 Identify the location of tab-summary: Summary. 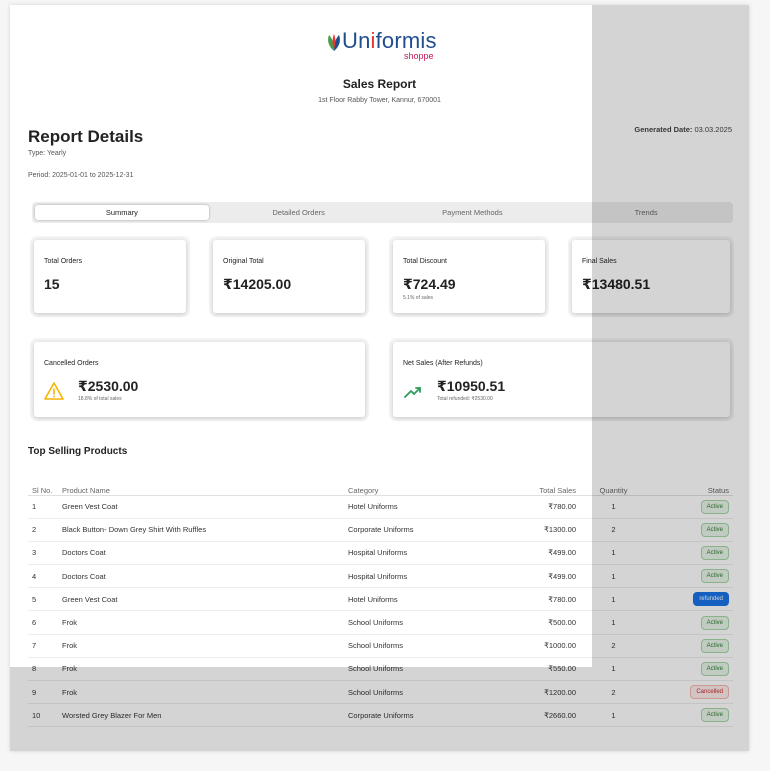
(122, 212).